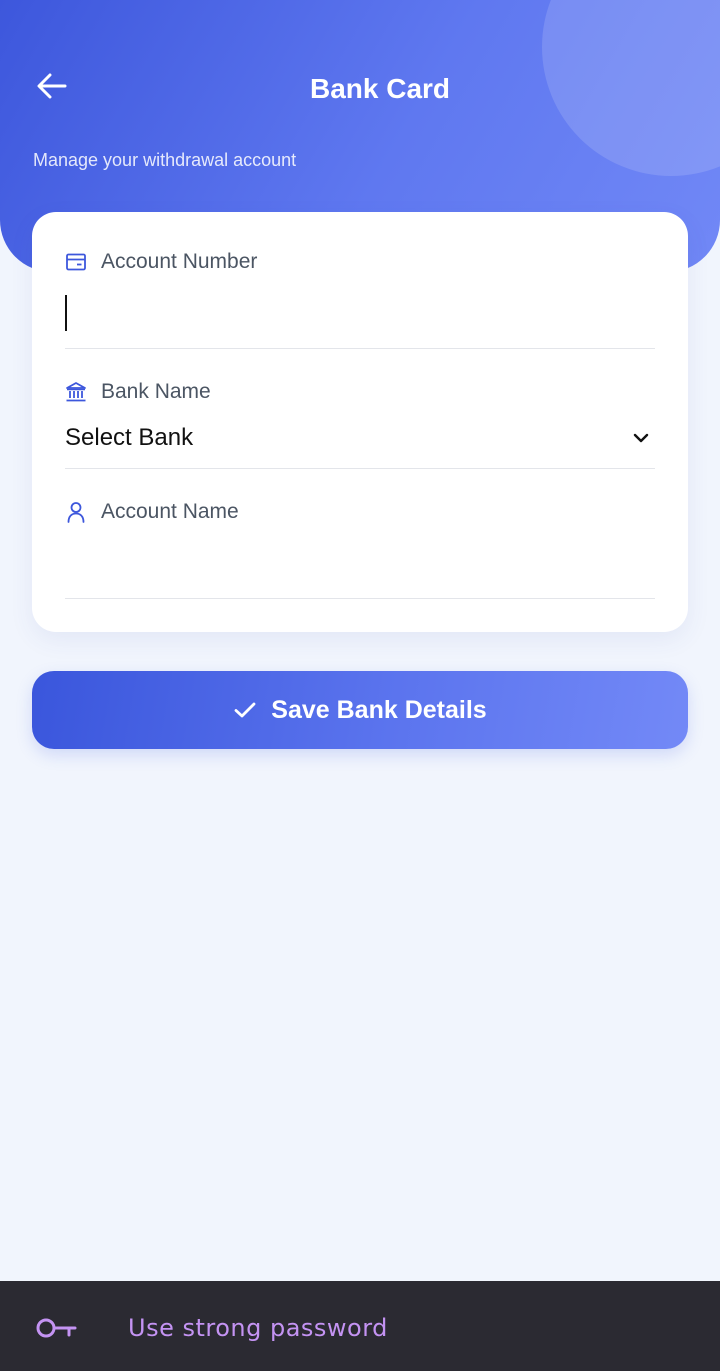  What do you see at coordinates (360, 312) in the screenshot?
I see `account-number-input` at bounding box center [360, 312].